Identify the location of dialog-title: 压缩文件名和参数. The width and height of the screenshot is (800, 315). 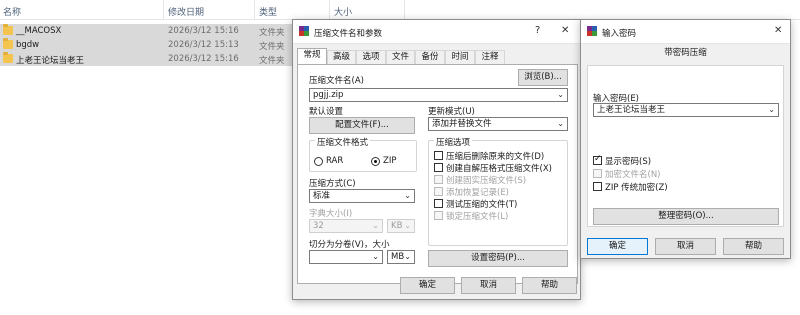
(348, 34).